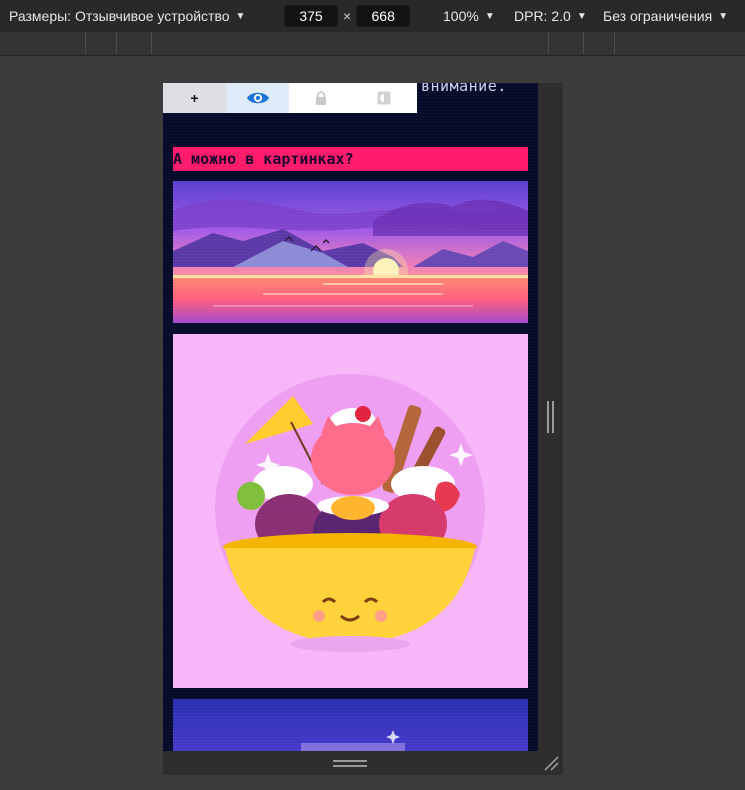 The width and height of the screenshot is (745, 790). Describe the element at coordinates (311, 16) in the screenshot. I see `width-input` at that location.